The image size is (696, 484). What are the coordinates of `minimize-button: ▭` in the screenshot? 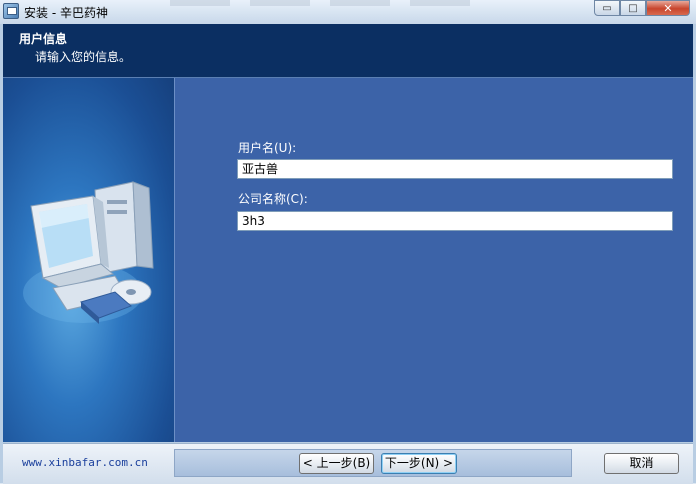 It's located at (607, 8).